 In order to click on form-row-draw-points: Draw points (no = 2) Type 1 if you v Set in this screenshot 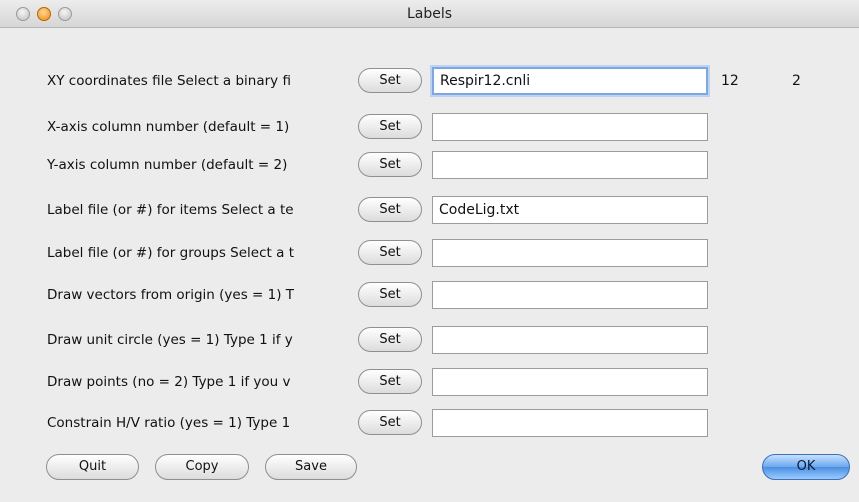, I will do `click(429, 382)`.